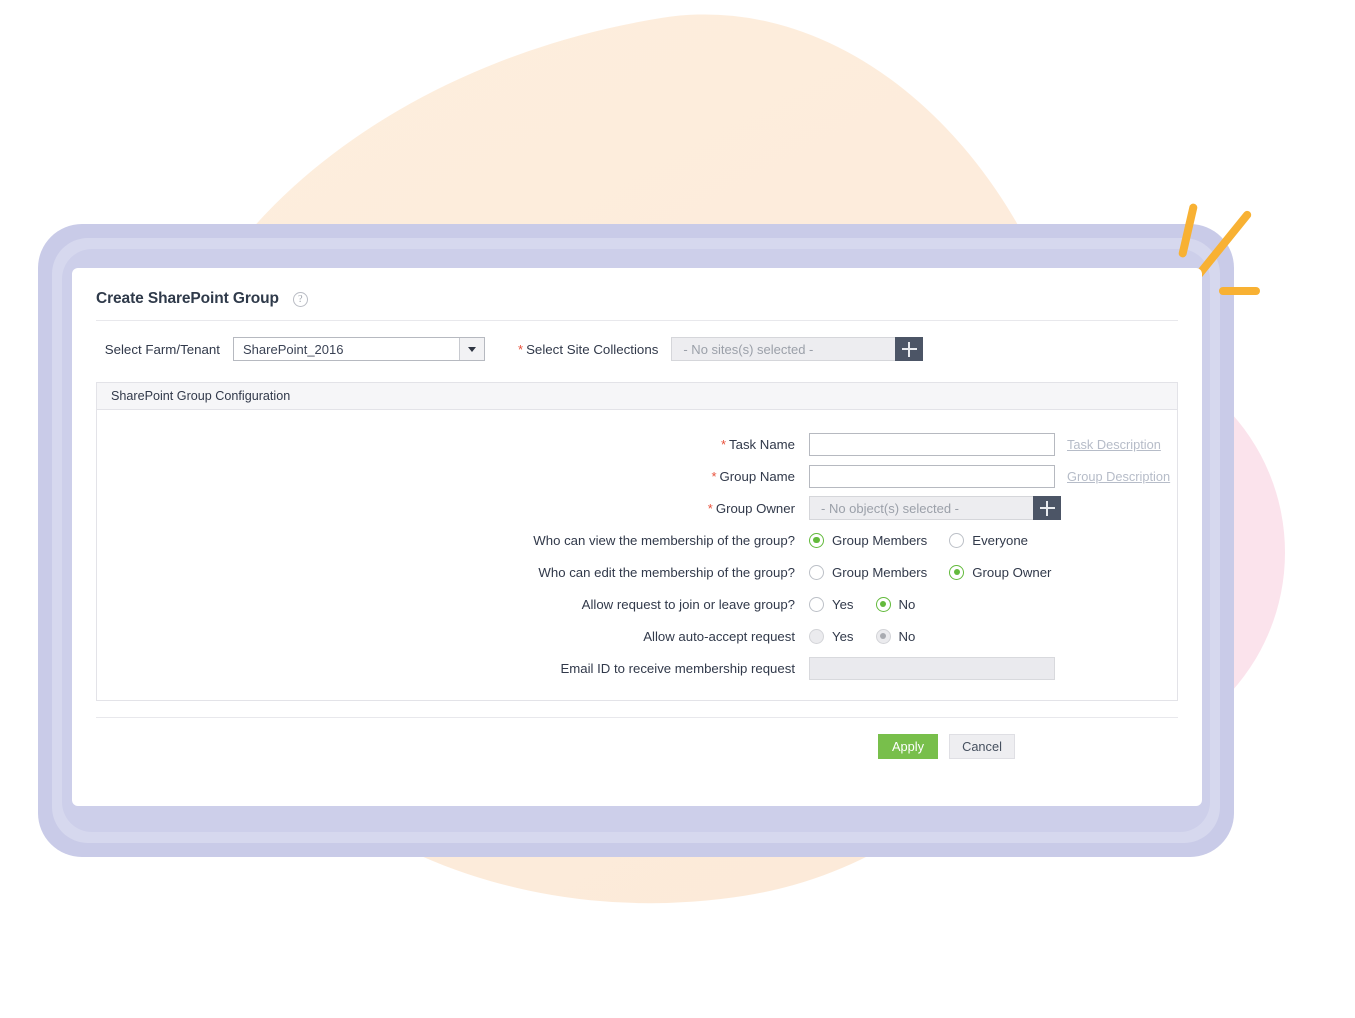 The width and height of the screenshot is (1355, 1018). Describe the element at coordinates (895, 604) in the screenshot. I see `radio-allow-request-no: No` at that location.